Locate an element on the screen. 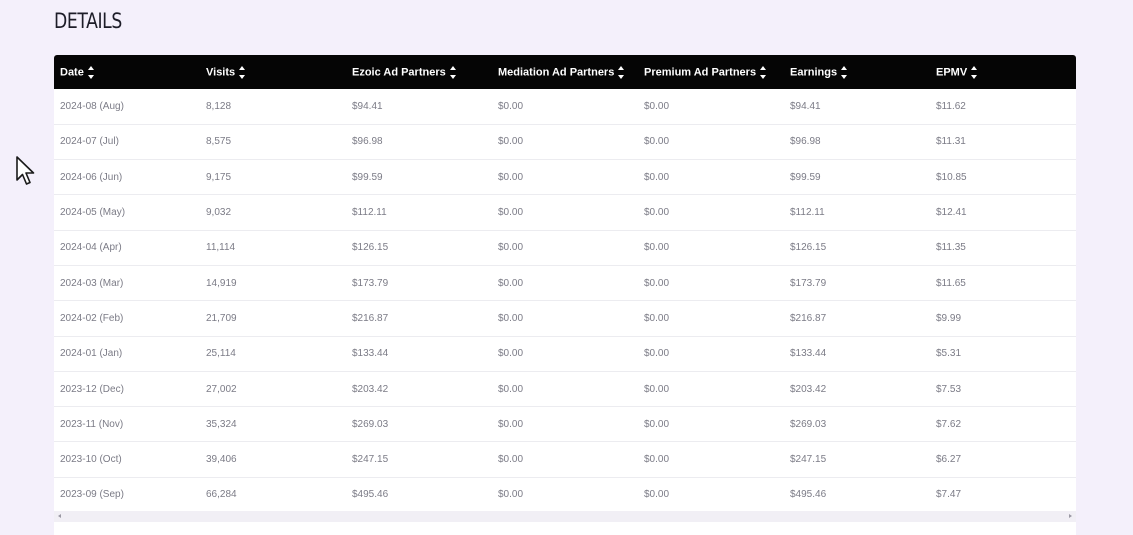 Image resolution: width=1133 pixels, height=535 pixels. table-cell: 2024-05 (May) is located at coordinates (93, 213).